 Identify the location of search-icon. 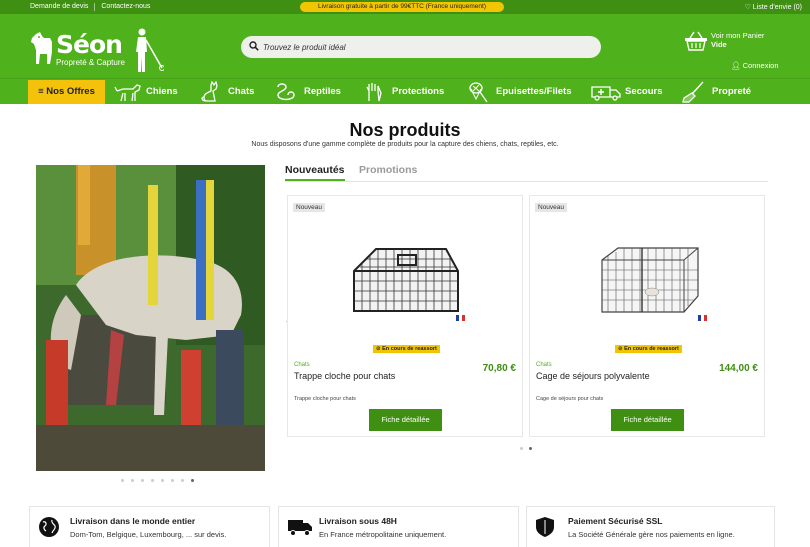
(254, 46).